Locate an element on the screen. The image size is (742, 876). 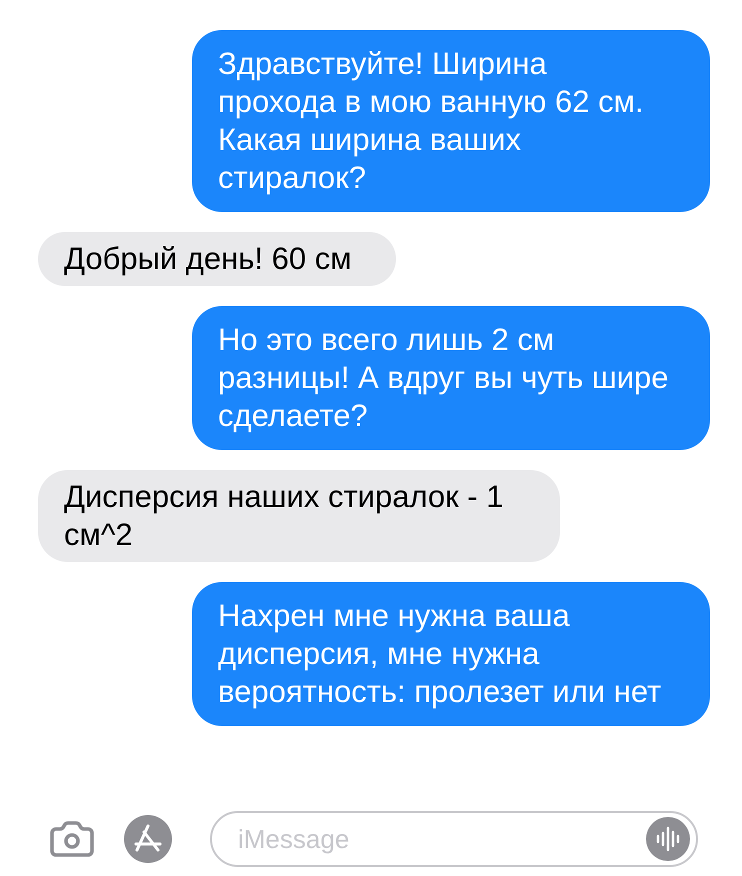
sent-message-bubble: Нахрен мне нужна ваша дисперсия, мне нужна вероятность: пролезет или нет is located at coordinates (451, 654).